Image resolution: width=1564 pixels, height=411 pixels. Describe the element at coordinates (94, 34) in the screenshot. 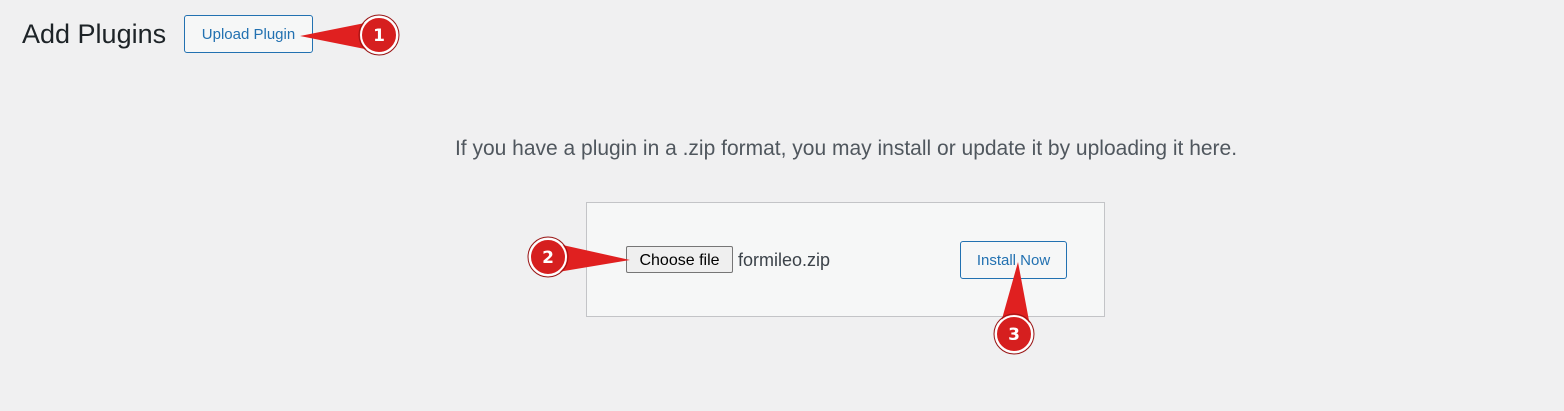

I see `page-title: Add Plugins` at that location.